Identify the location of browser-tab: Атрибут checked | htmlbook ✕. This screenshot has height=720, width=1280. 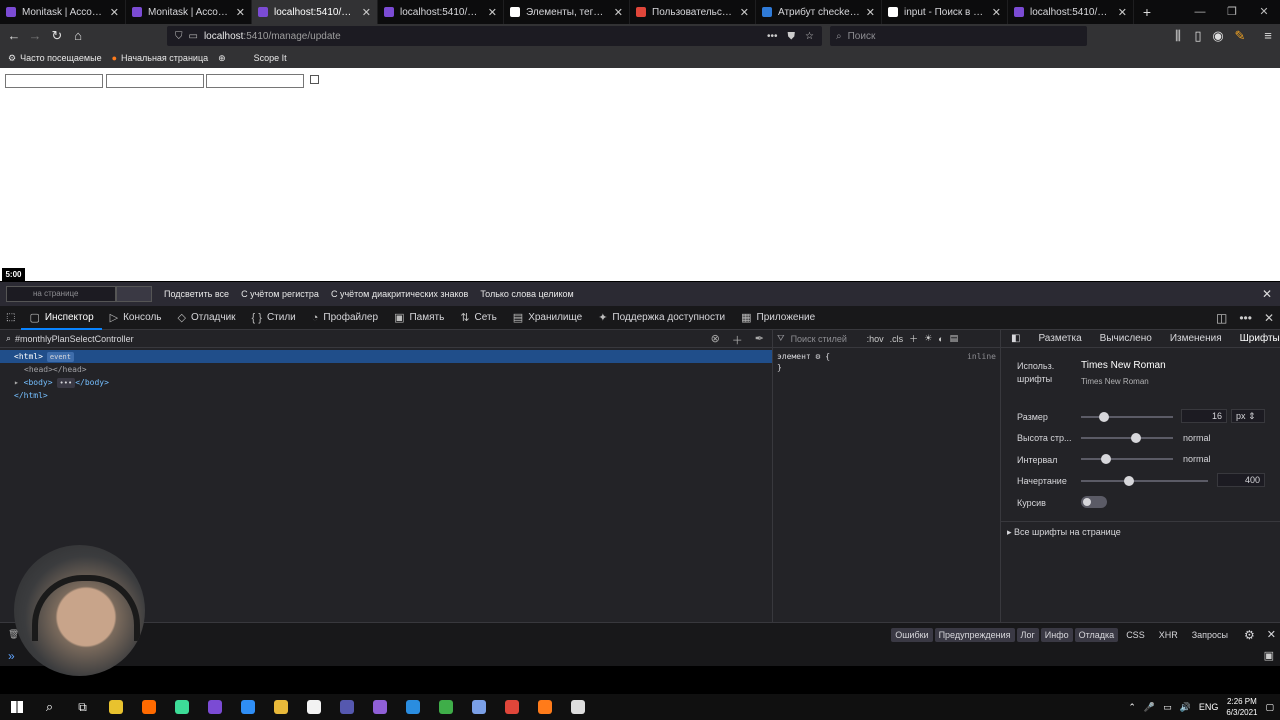
(819, 12).